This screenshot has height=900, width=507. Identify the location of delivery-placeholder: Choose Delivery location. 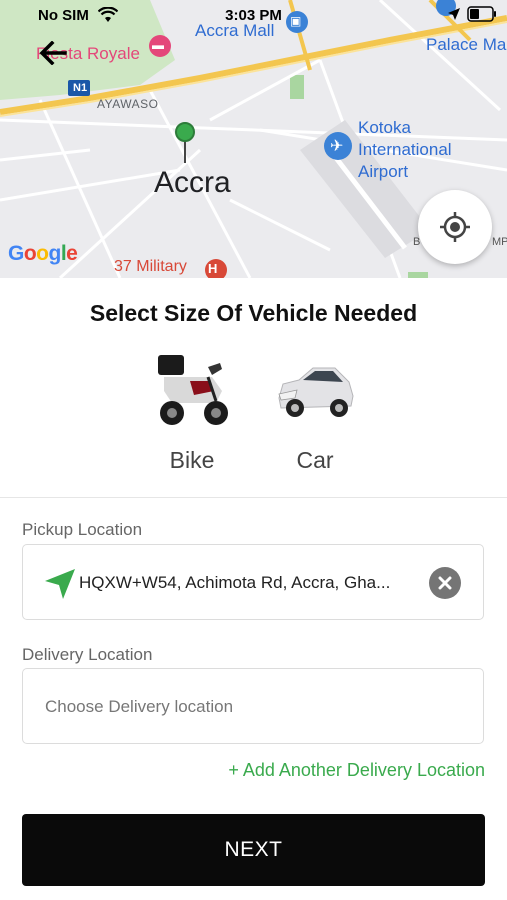
(139, 707).